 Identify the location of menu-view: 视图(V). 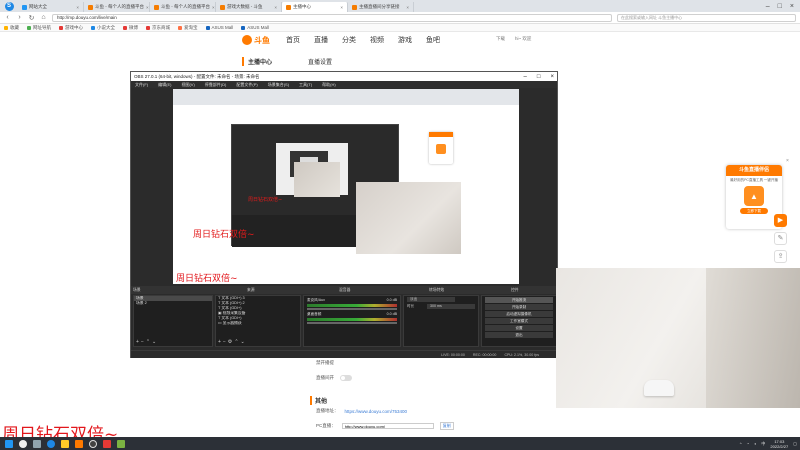
(187, 85).